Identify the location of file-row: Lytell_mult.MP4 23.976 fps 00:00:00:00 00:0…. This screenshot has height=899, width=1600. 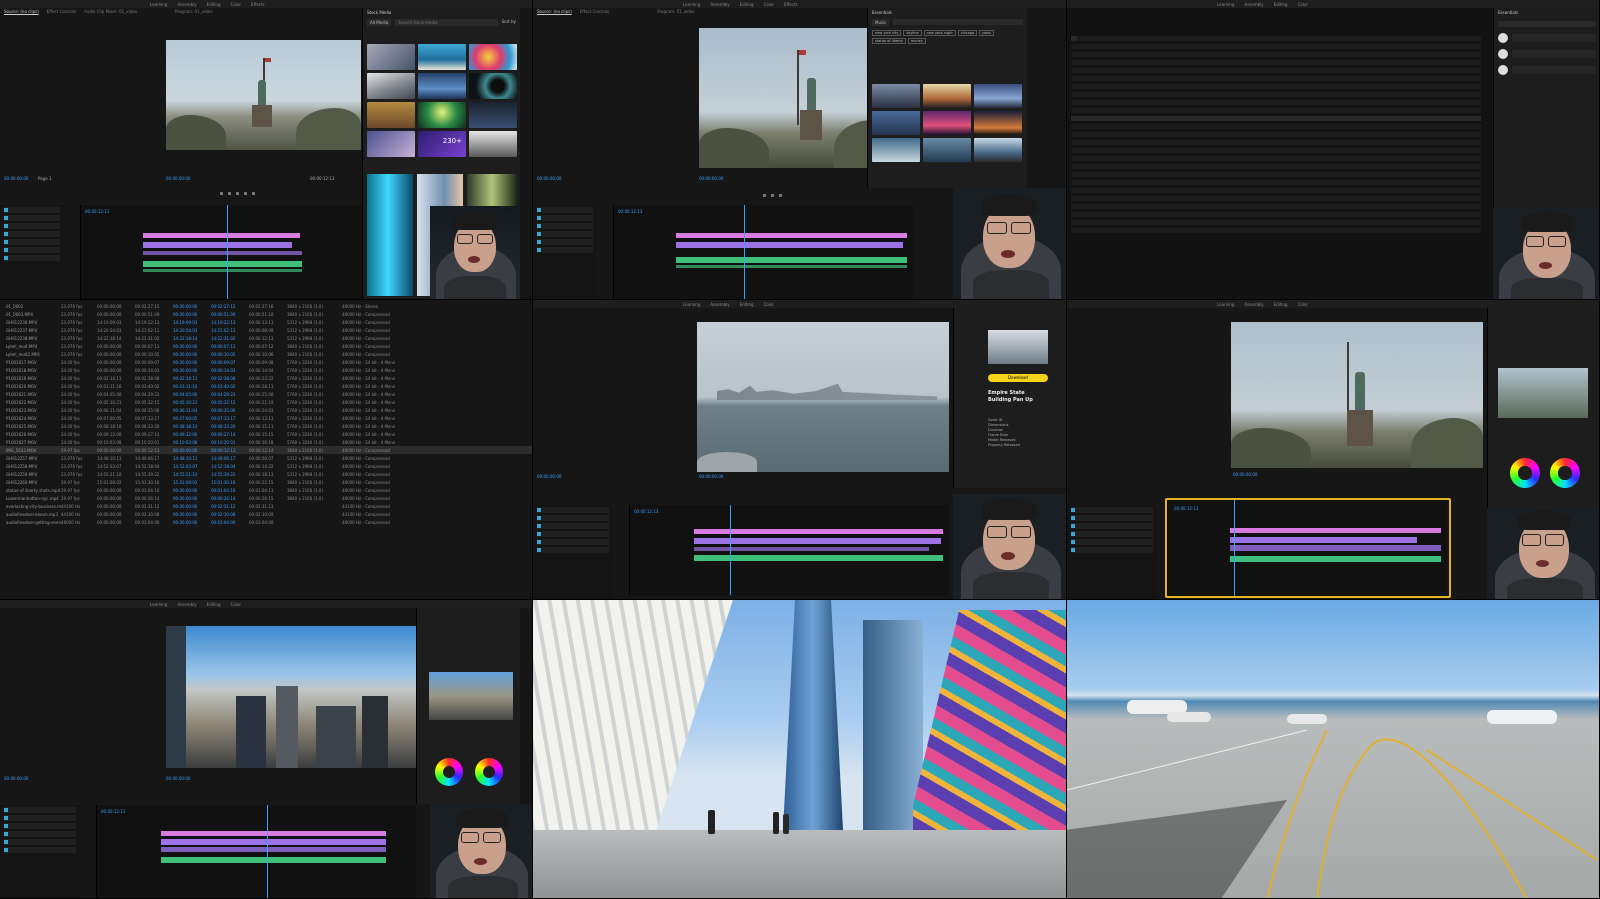
(266, 346).